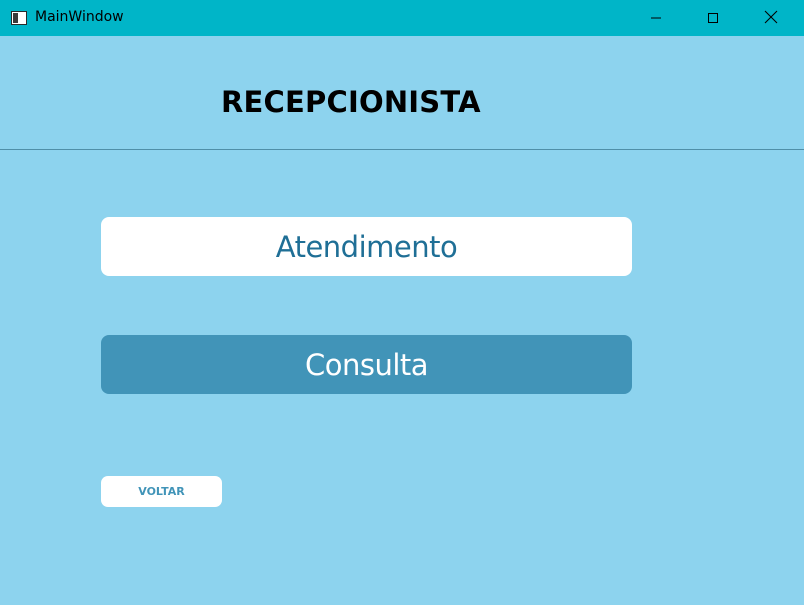  Describe the element at coordinates (79, 17) in the screenshot. I see `window-title: MainWindow` at that location.